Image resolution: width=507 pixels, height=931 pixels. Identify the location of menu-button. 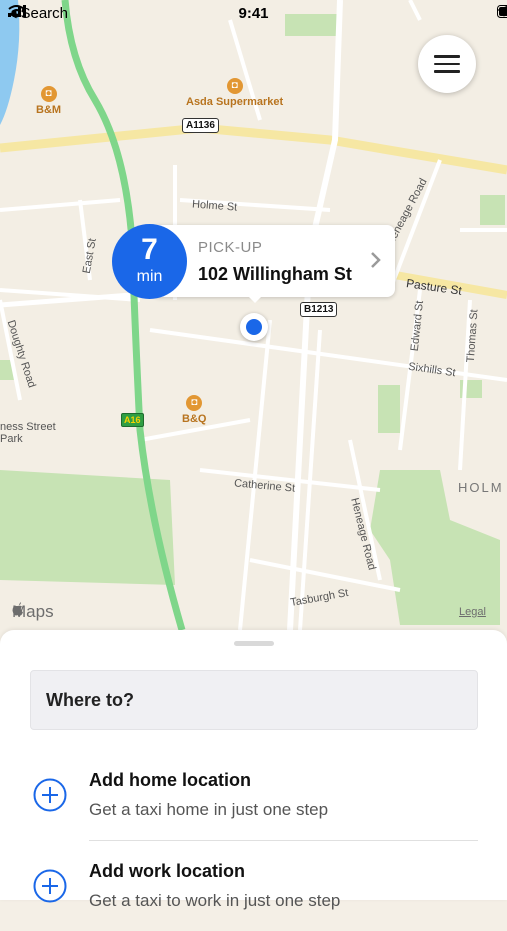
(447, 64).